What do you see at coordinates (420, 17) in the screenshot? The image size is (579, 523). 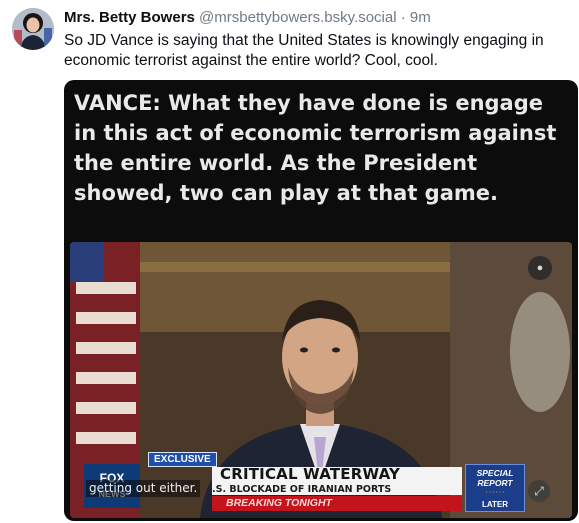 I see `post-timestamp: 9m` at bounding box center [420, 17].